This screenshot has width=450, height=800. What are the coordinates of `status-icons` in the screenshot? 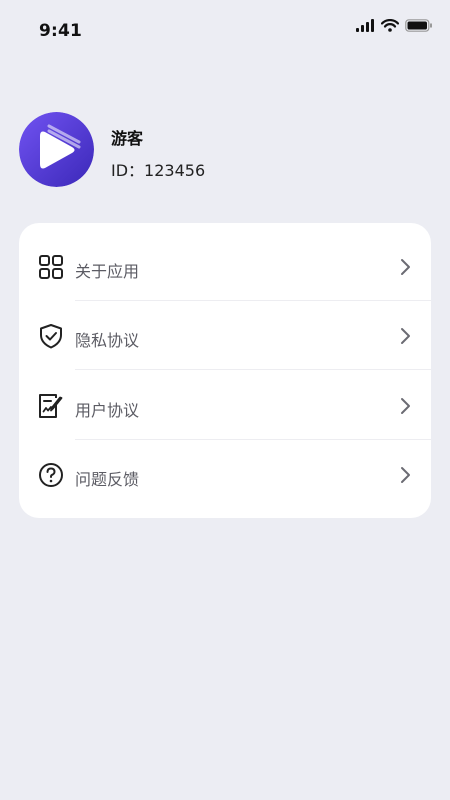 It's located at (394, 25).